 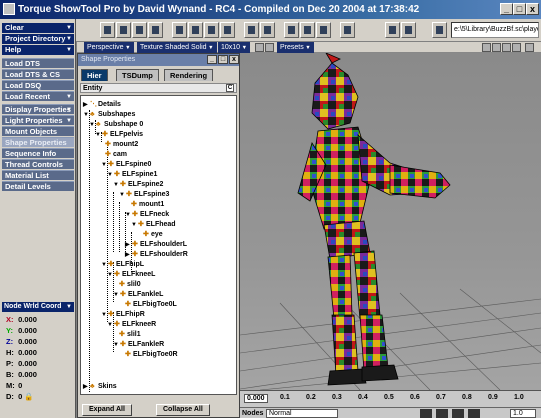 What do you see at coordinates (486, 47) in the screenshot?
I see `view-option-1-icon` at bounding box center [486, 47].